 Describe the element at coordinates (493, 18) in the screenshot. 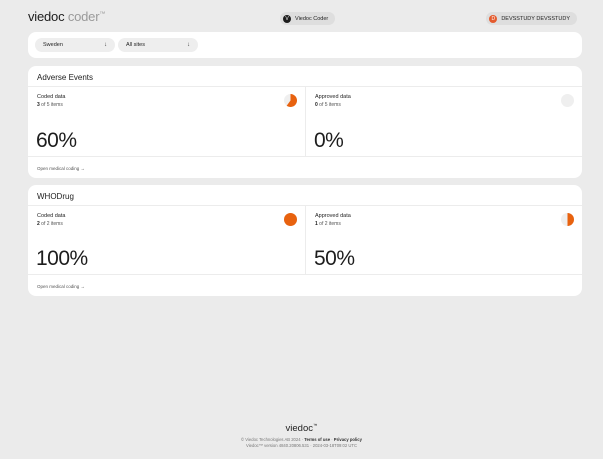

I see `user-avatar: D` at that location.